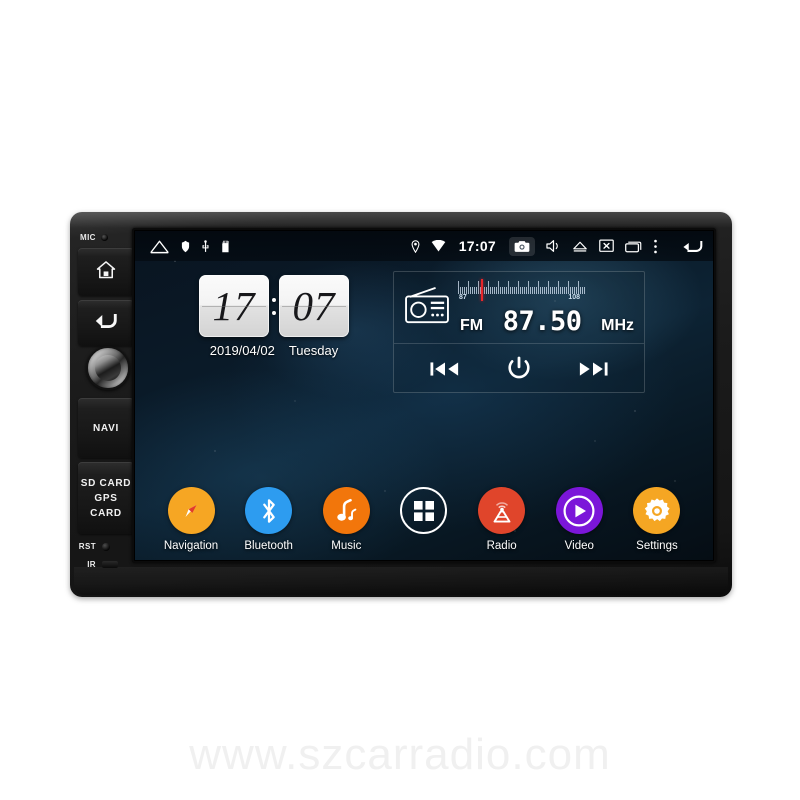 This screenshot has height=800, width=800. What do you see at coordinates (427, 307) in the screenshot?
I see `radio-icon` at bounding box center [427, 307].